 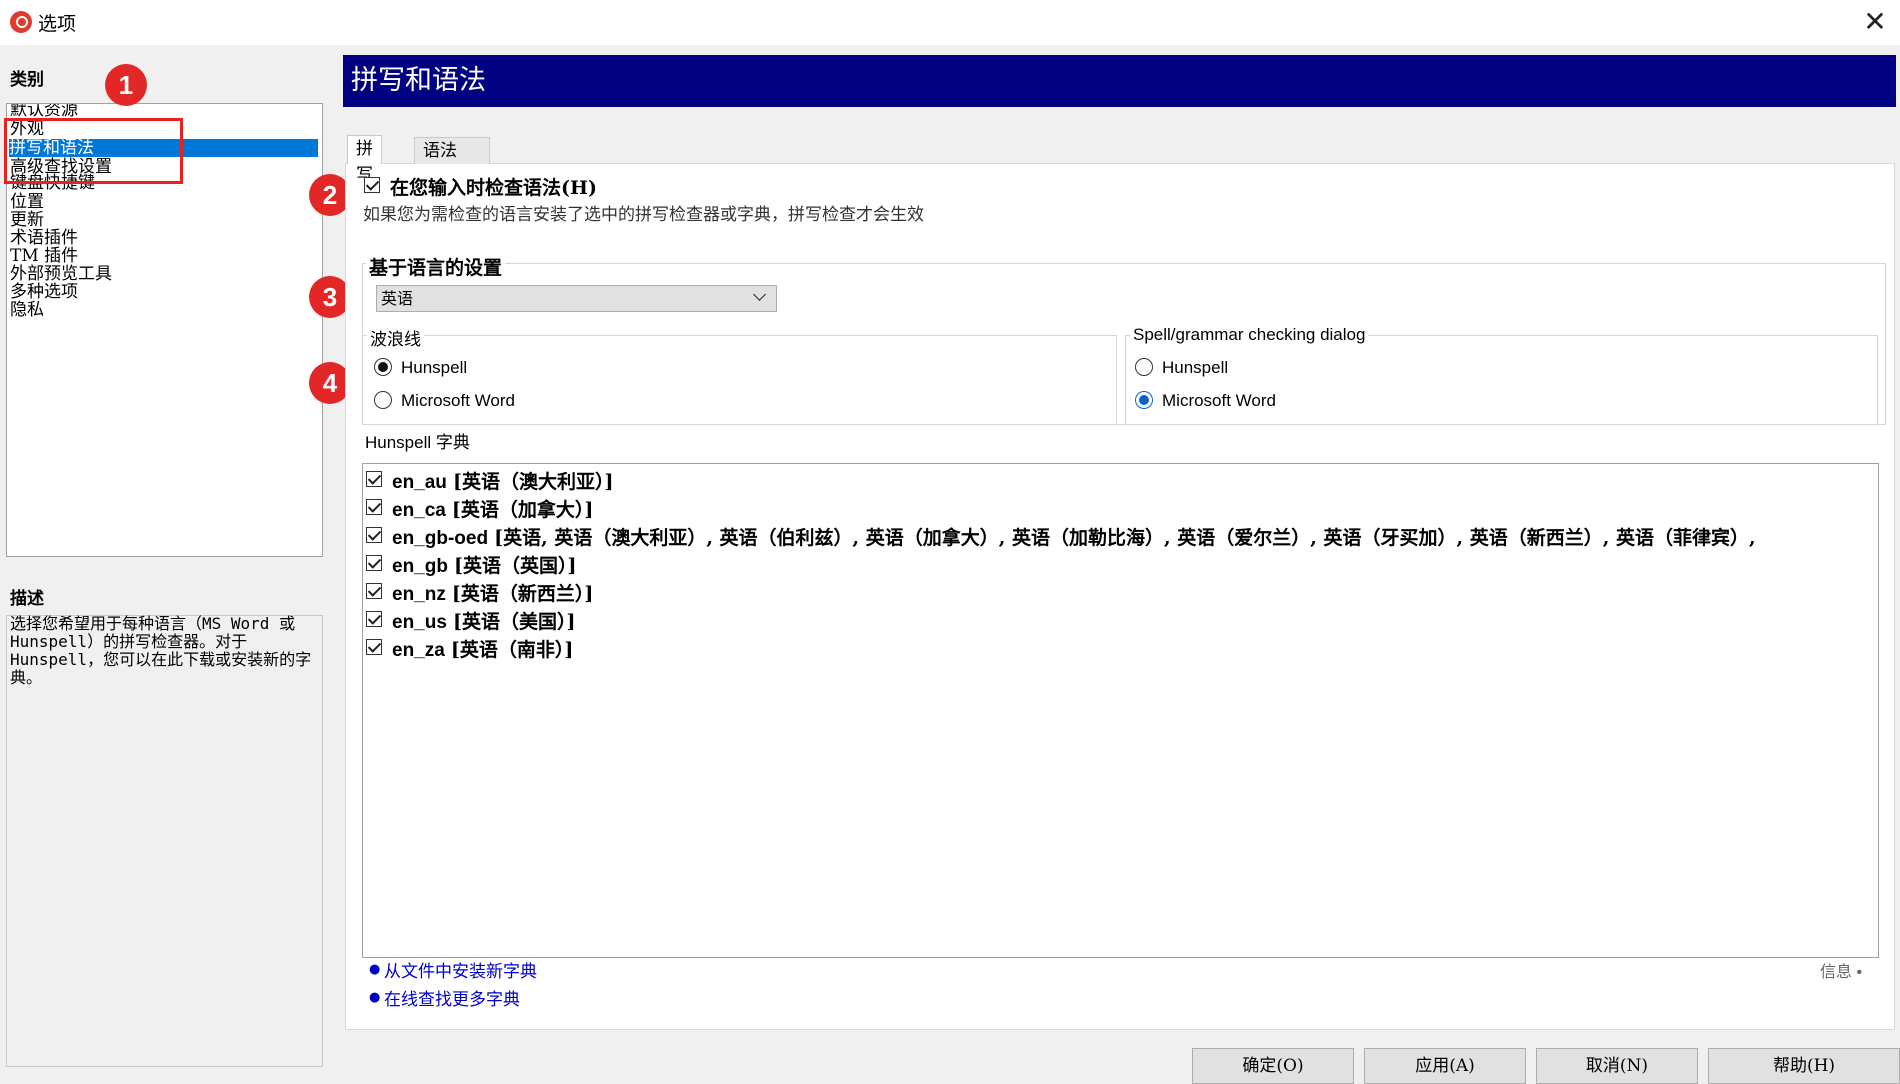 What do you see at coordinates (436, 266) in the screenshot?
I see `language-settings-label: 基于语言的设置` at bounding box center [436, 266].